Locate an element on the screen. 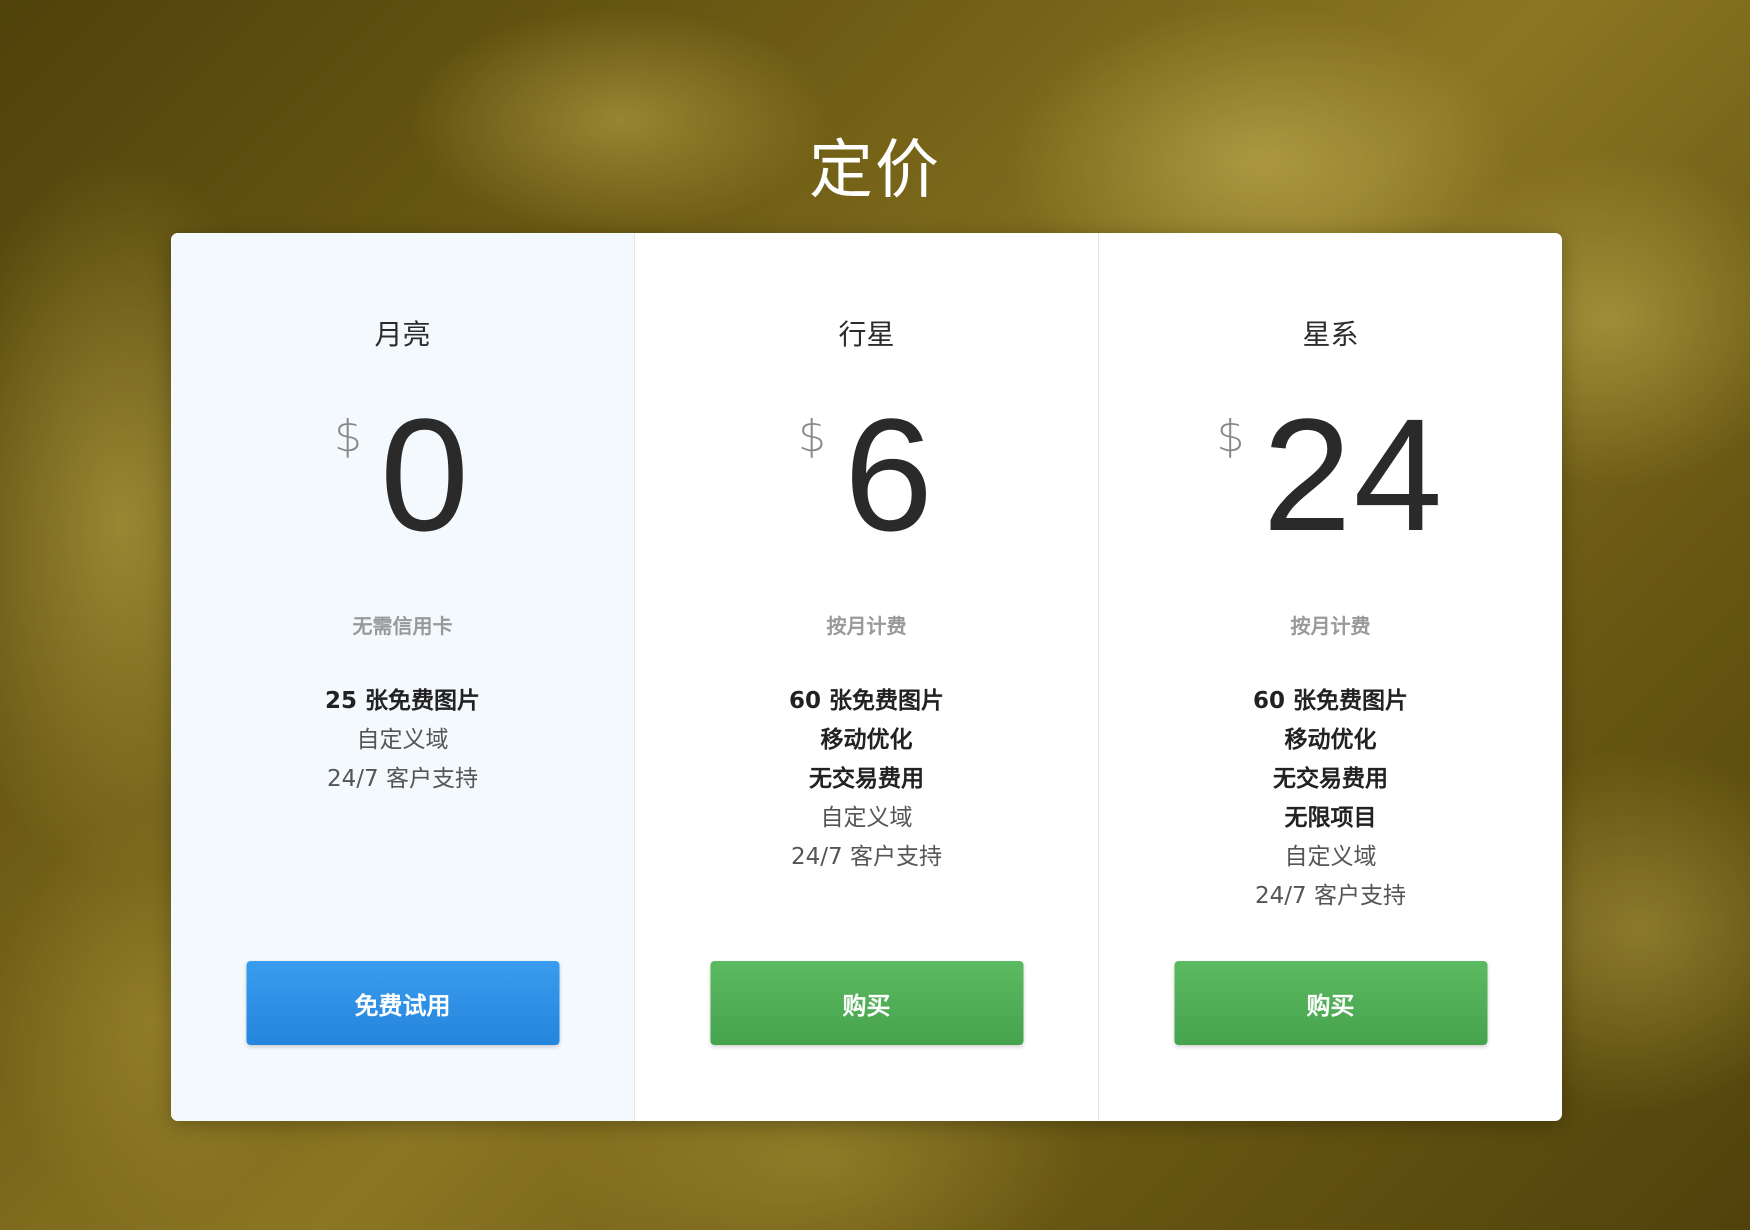 Image resolution: width=1750 pixels, height=1230 pixels. price: $0 is located at coordinates (402, 474).